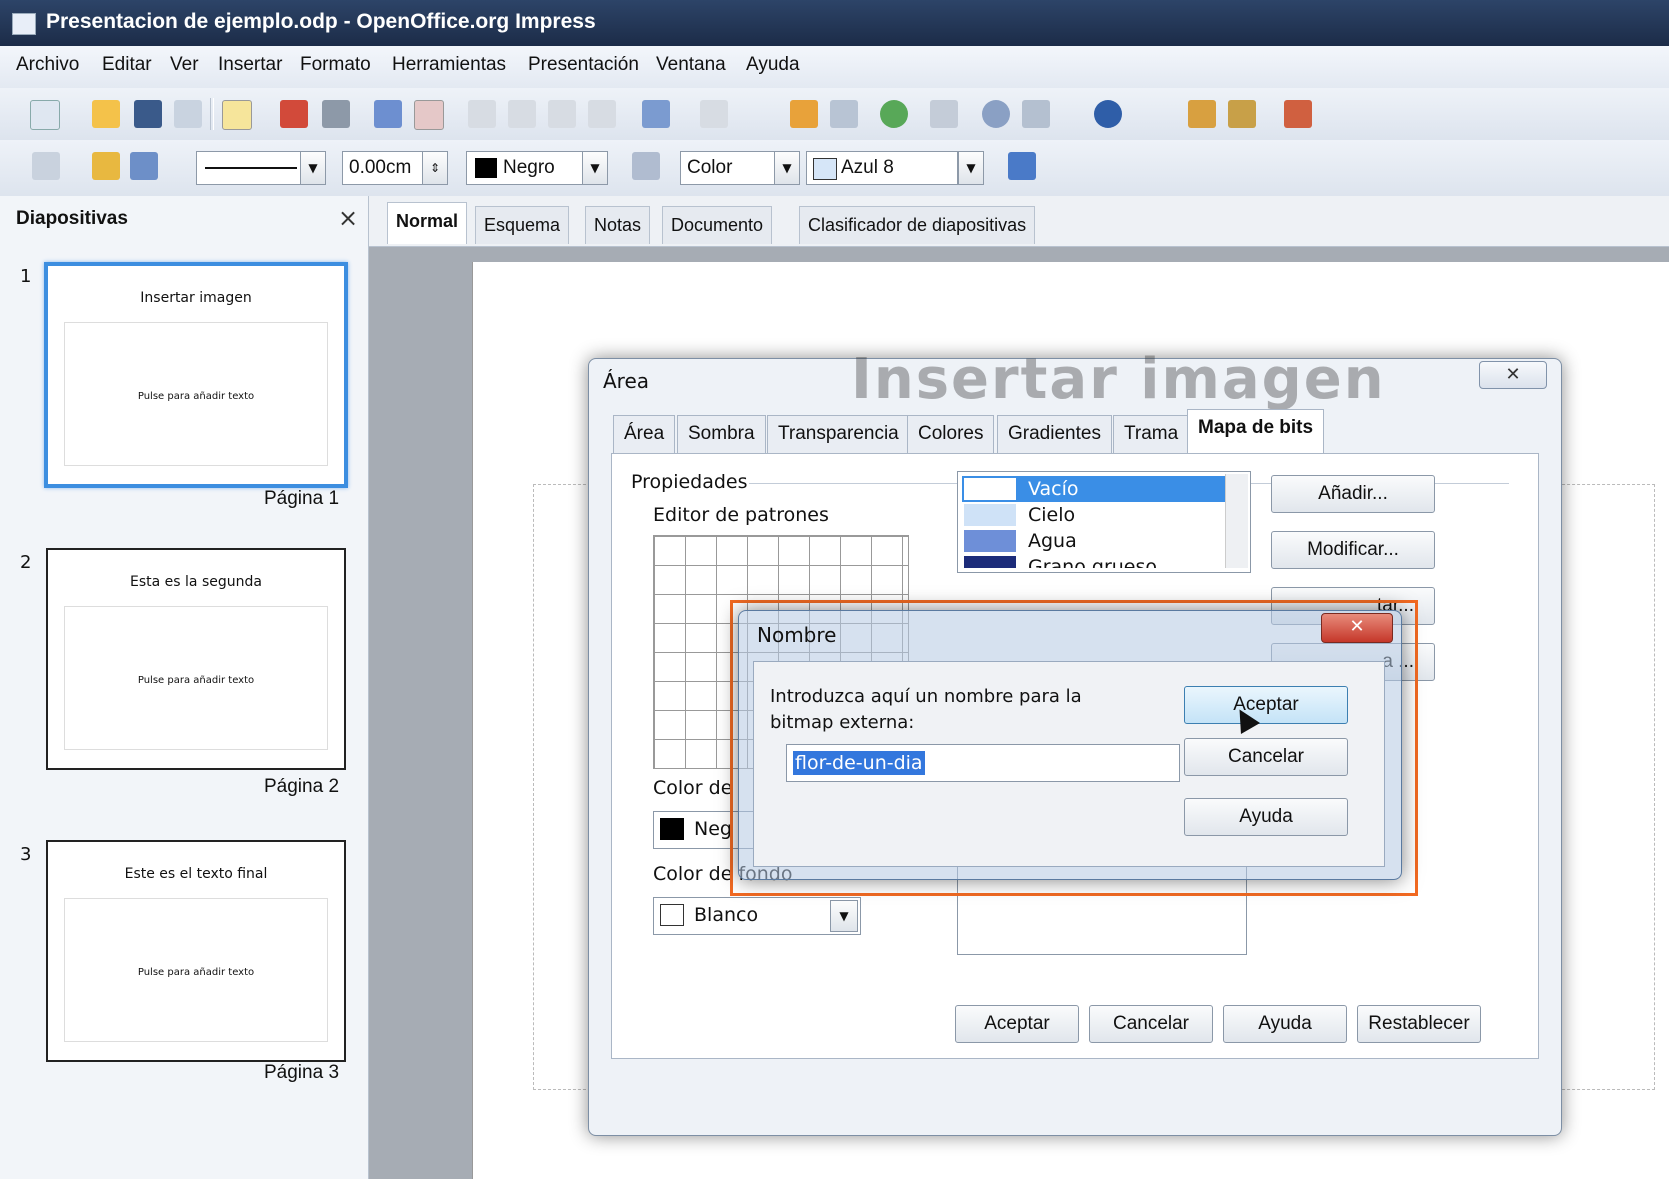 This screenshot has height=1179, width=1669. I want to click on line-style-field, so click(251, 168).